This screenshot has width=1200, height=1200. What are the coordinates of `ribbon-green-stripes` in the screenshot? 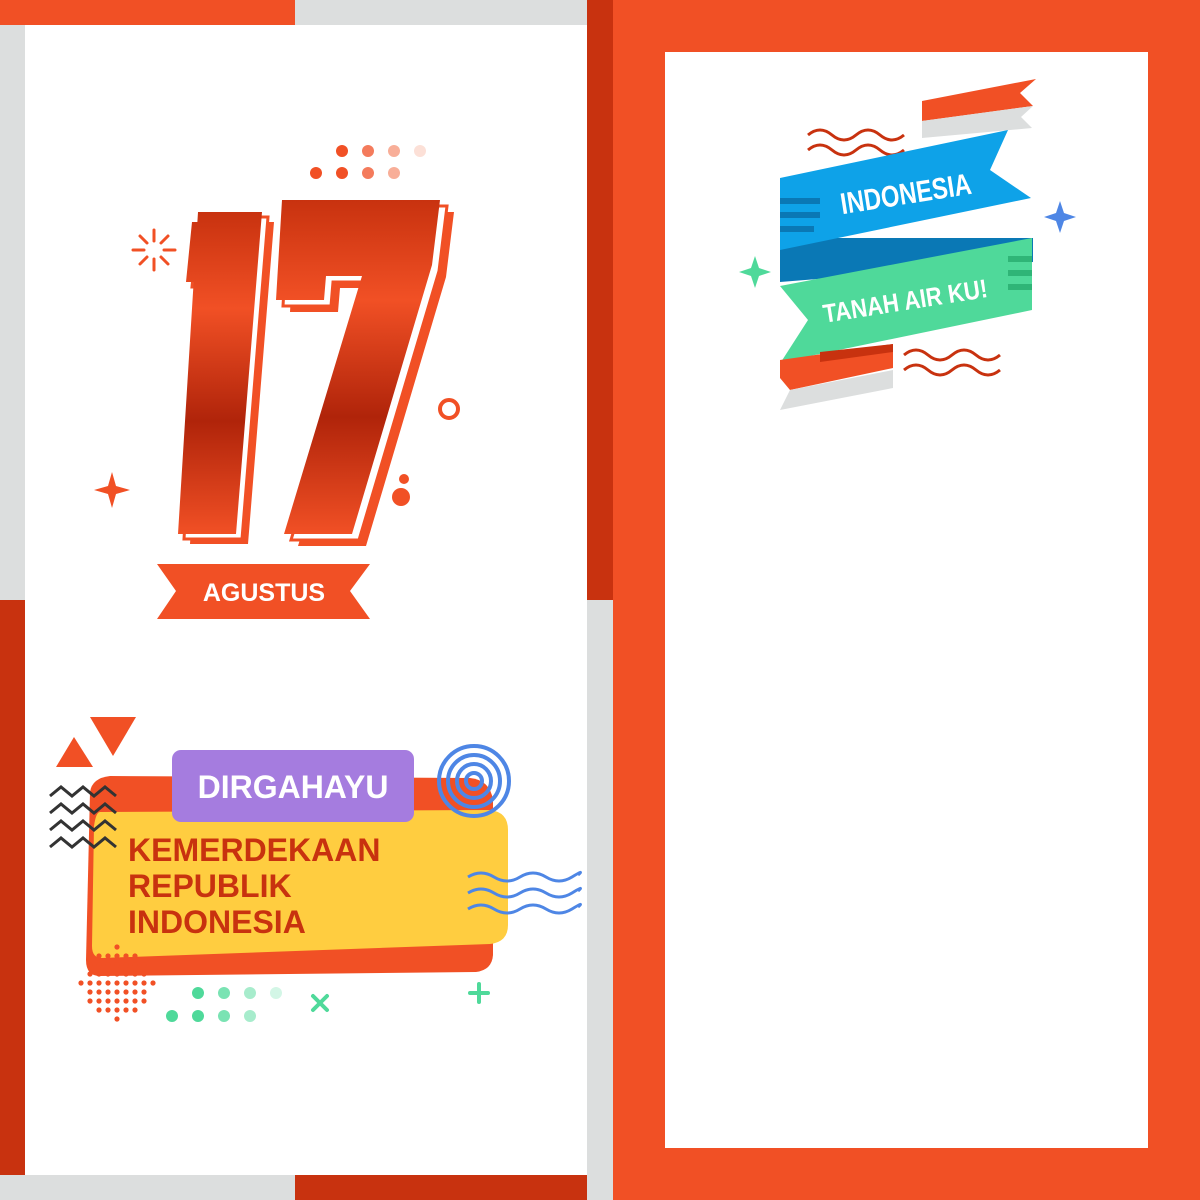 It's located at (1020, 273).